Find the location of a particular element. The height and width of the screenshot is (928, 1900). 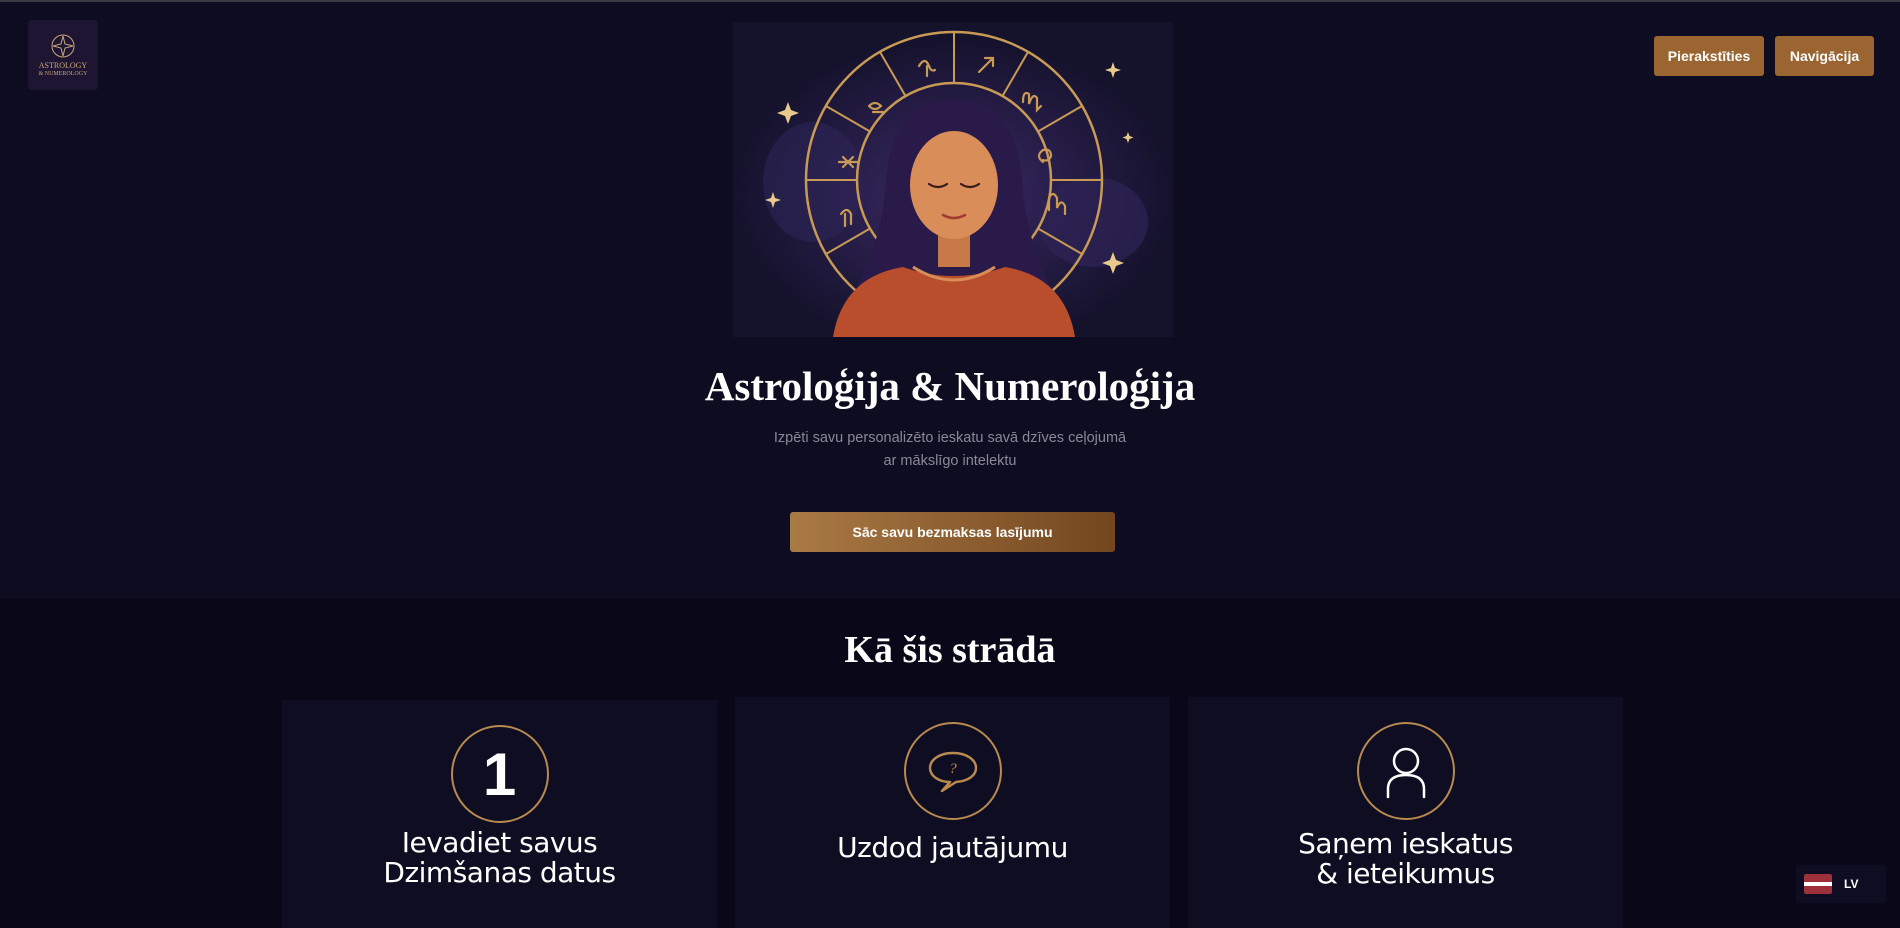

step-card-receive-insights: Saņem ieskatus & ieteikumus is located at coordinates (1405, 812).